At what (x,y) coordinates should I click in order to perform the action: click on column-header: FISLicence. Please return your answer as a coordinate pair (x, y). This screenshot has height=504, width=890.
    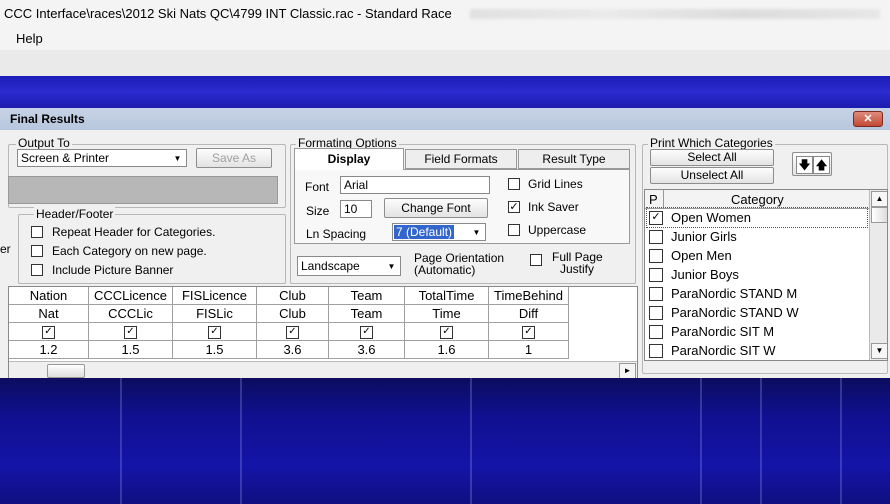
    Looking at the image, I should click on (215, 296).